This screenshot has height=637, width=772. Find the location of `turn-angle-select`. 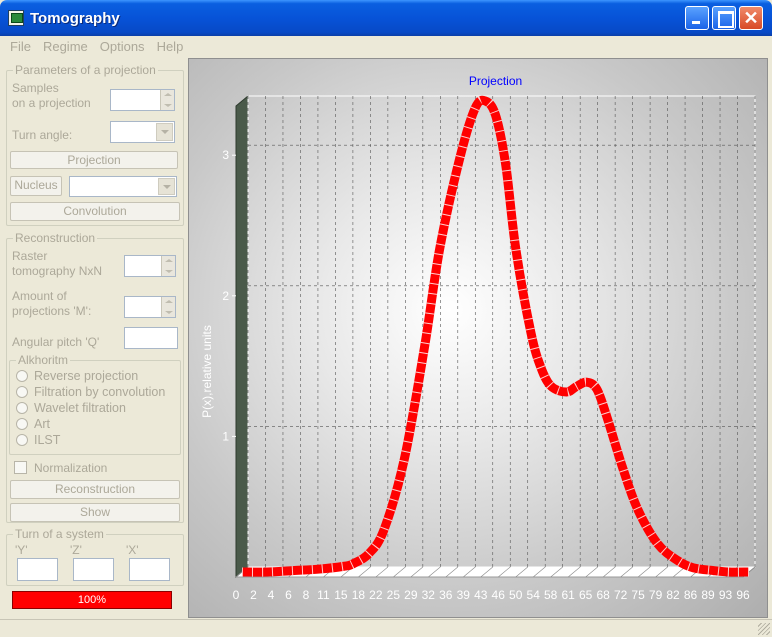

turn-angle-select is located at coordinates (142, 132).